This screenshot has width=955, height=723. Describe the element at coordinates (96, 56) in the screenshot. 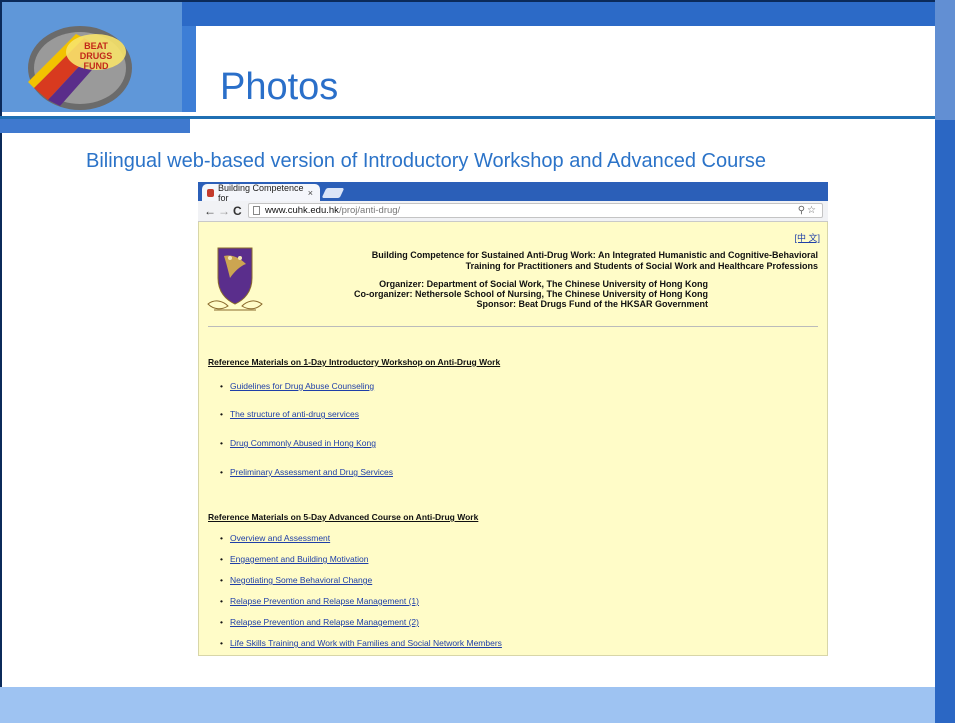

I see `svg-text: DRUGS` at that location.